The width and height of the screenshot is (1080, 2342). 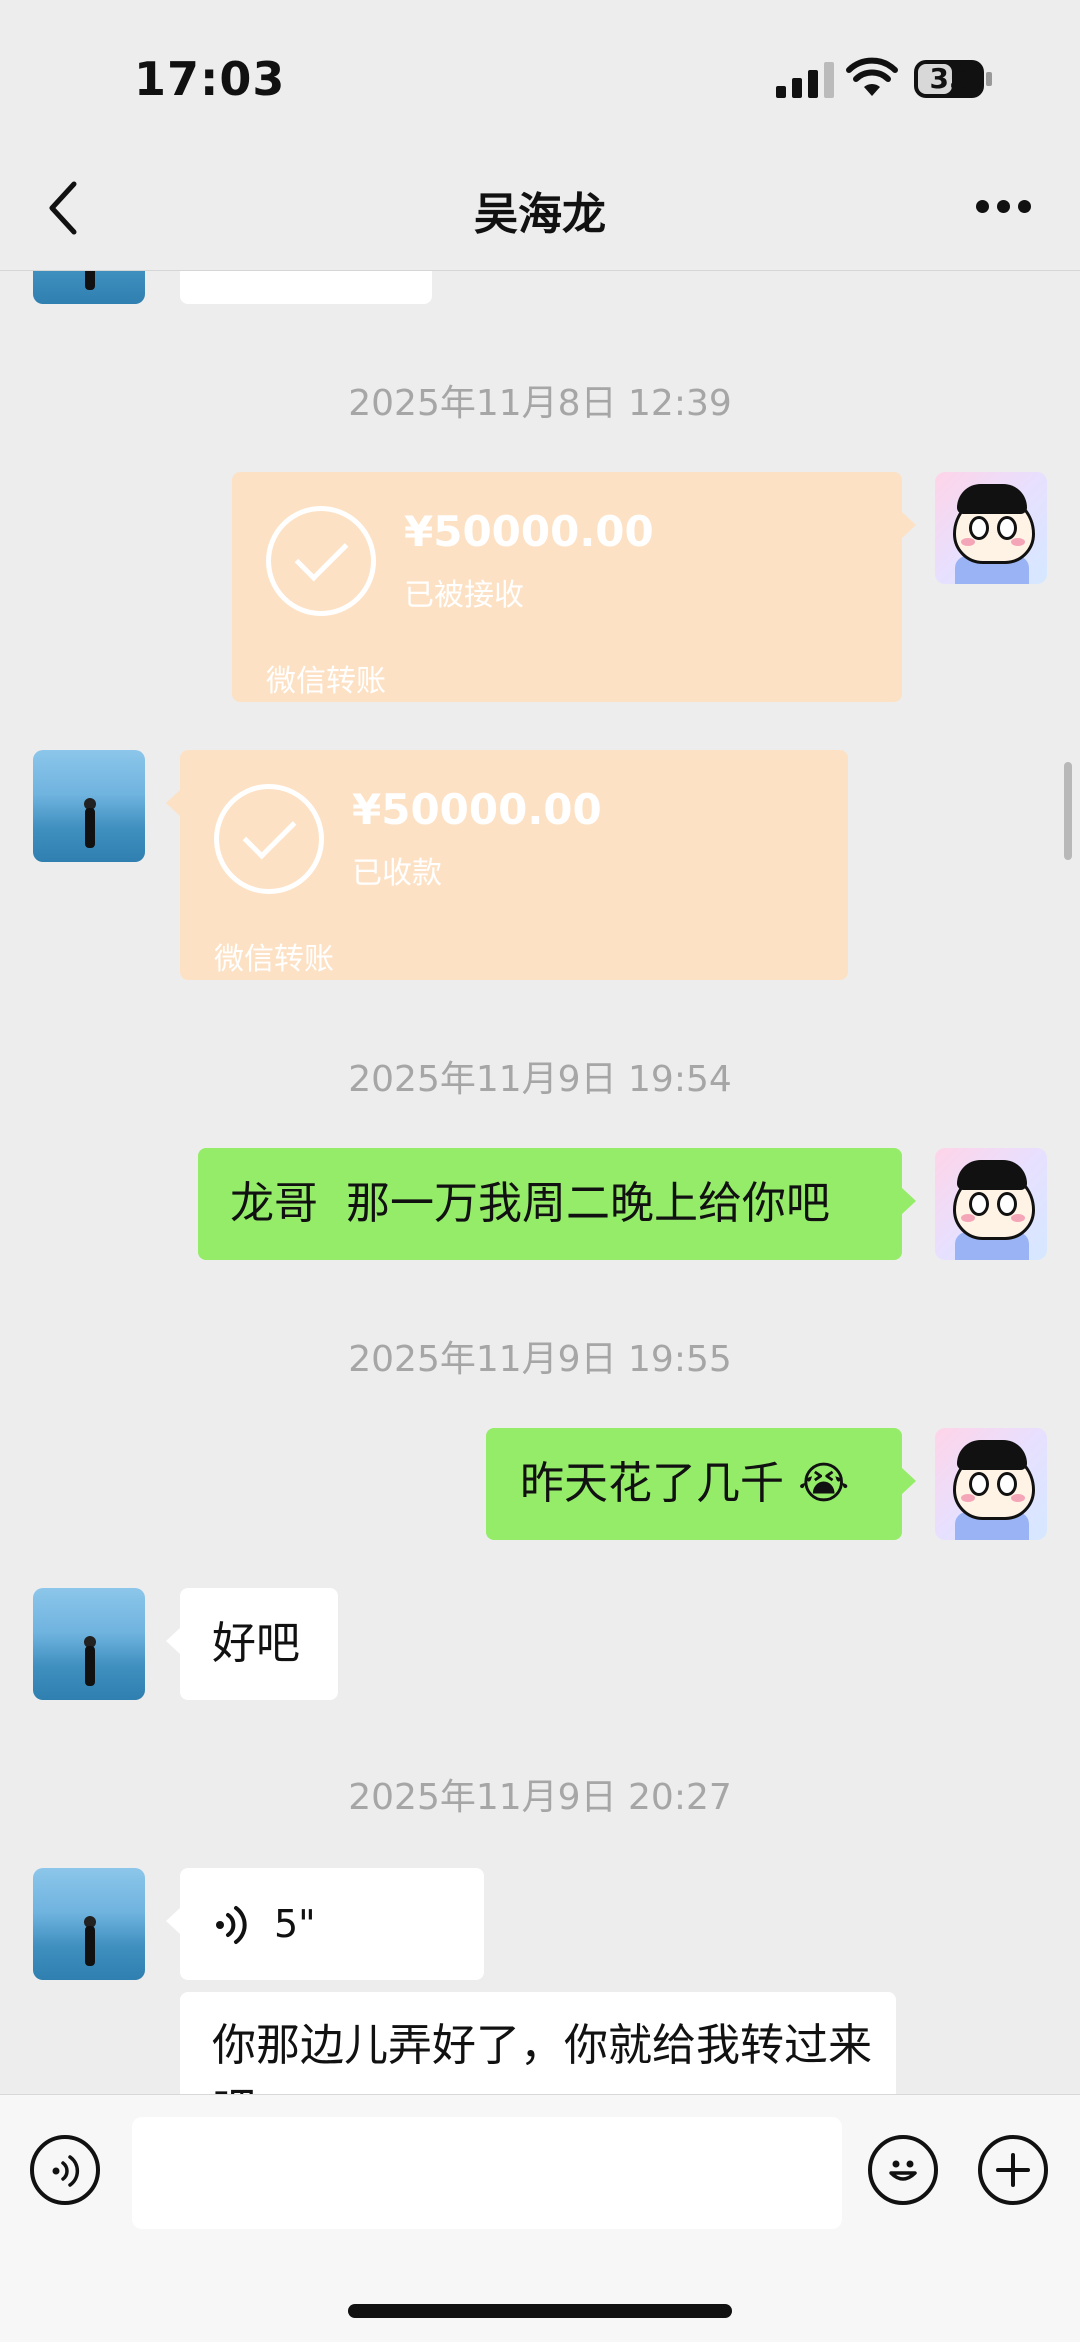 I want to click on voice-message-bubble: 5", so click(x=325, y=1924).